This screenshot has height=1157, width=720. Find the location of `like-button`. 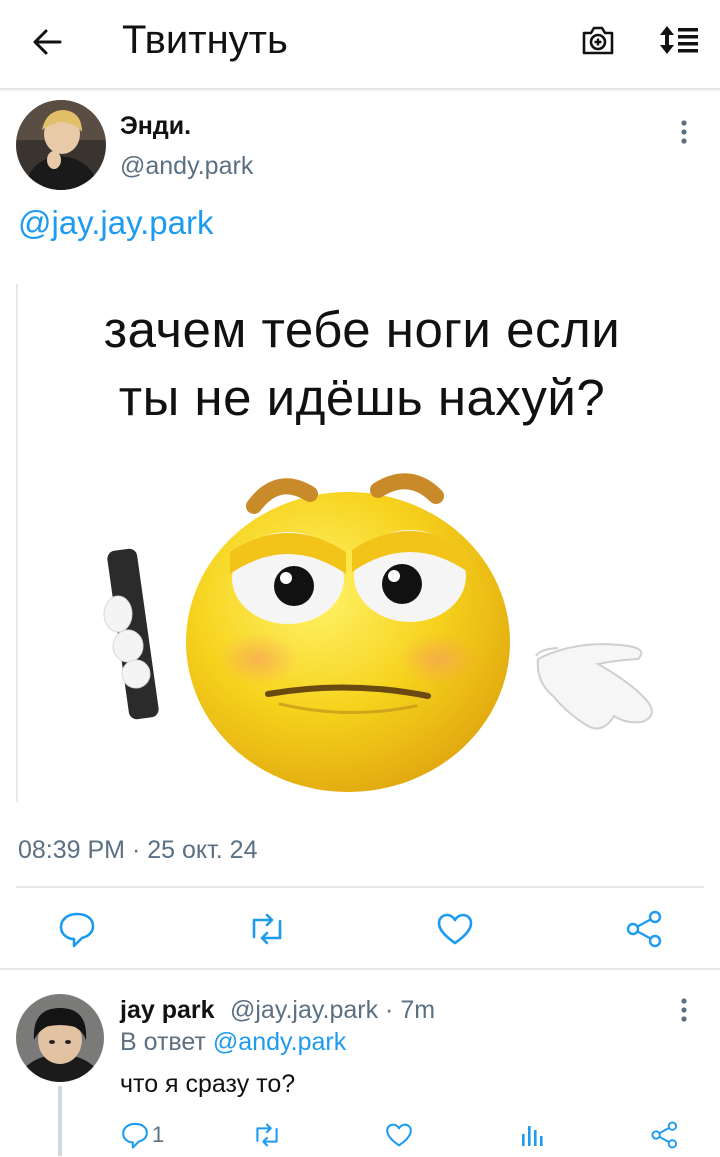

like-button is located at coordinates (455, 929).